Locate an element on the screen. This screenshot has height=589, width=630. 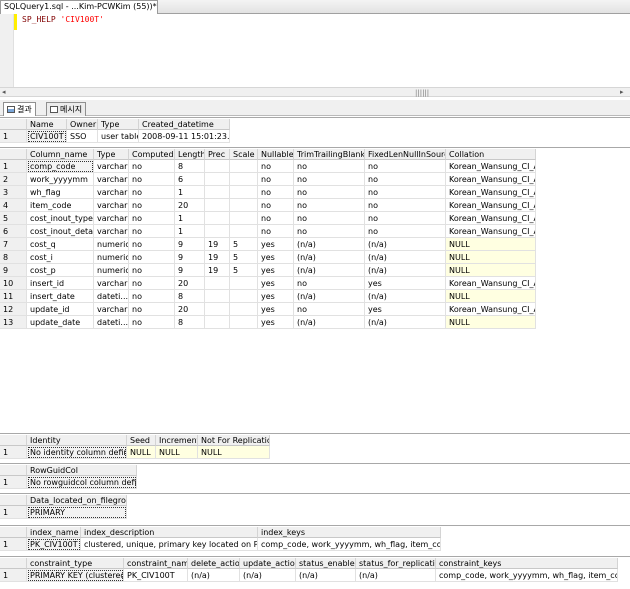
row-number: 7 is located at coordinates (13, 244).